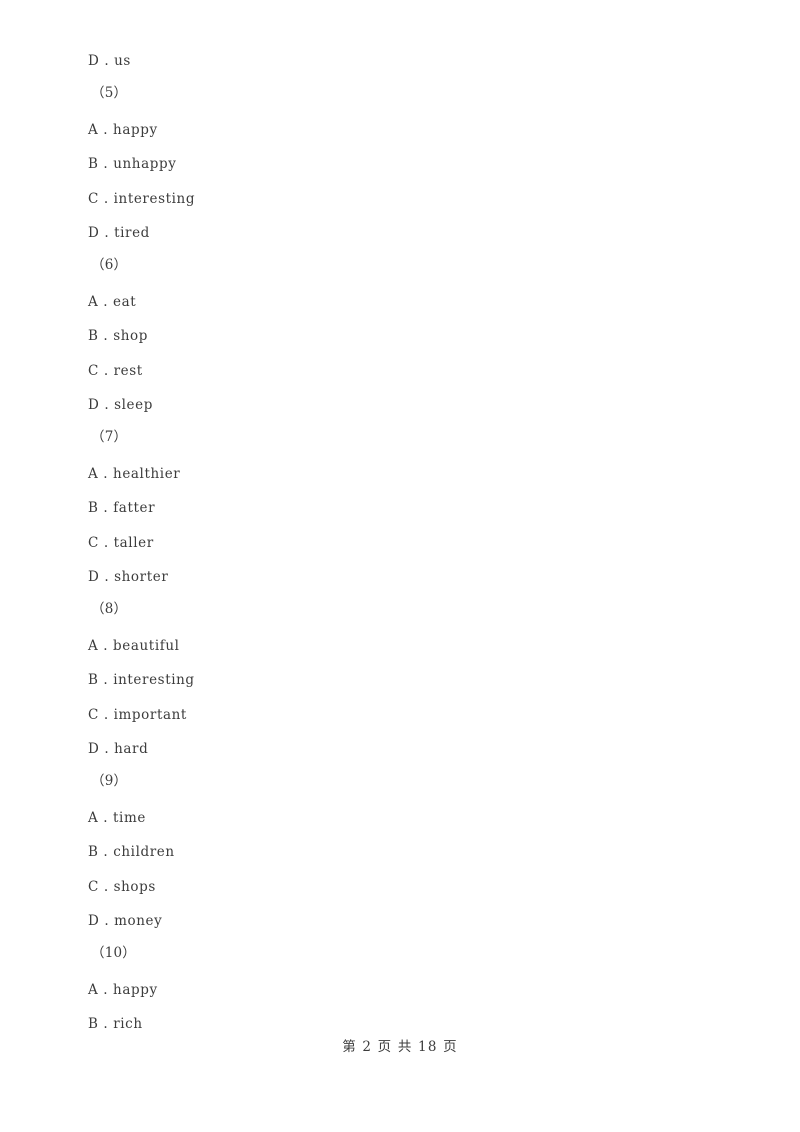 This screenshot has height=1132, width=800. Describe the element at coordinates (112, 302) in the screenshot. I see `answer-option: A . eat` at that location.